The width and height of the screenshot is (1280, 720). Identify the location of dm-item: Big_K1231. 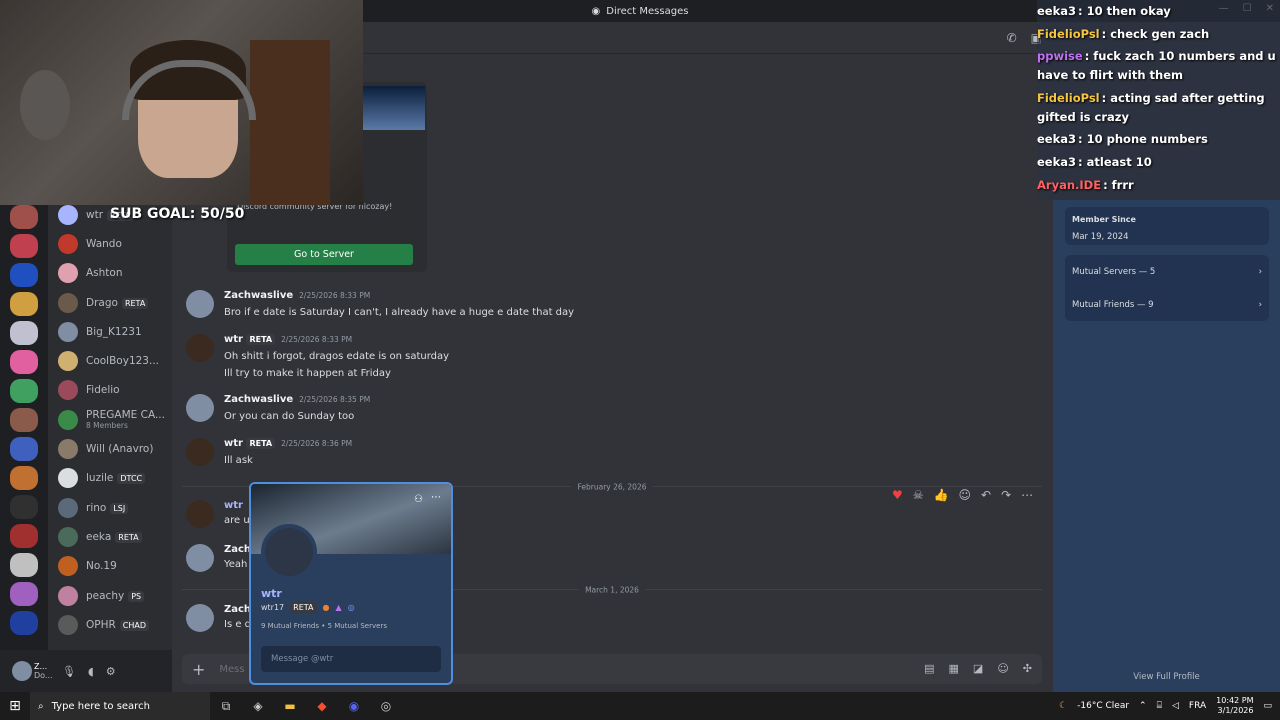
(110, 331).